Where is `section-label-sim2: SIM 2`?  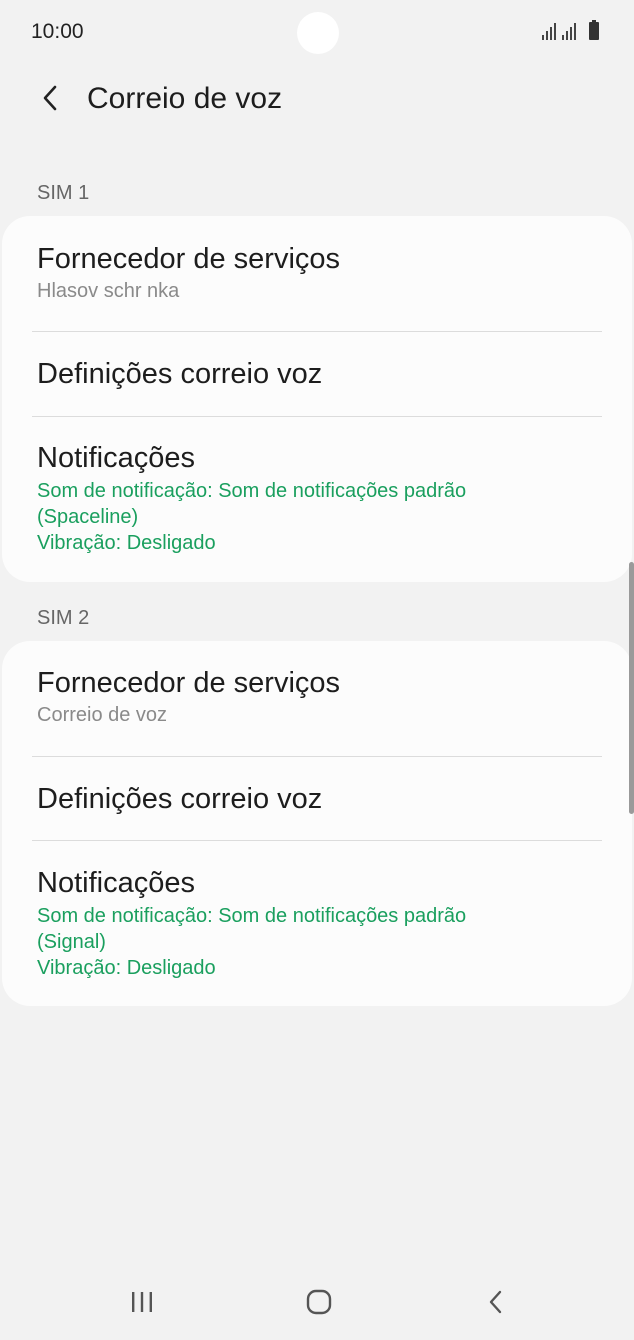 section-label-sim2: SIM 2 is located at coordinates (63, 618).